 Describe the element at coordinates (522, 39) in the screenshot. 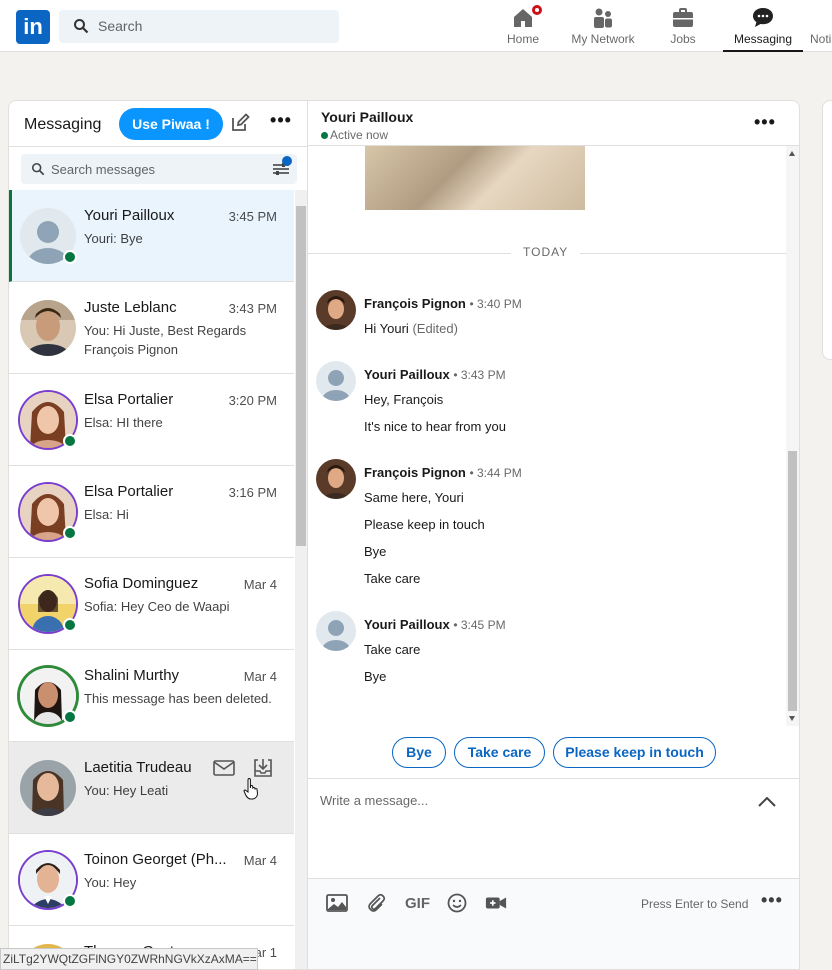

I see `nav-home-label: Home` at that location.